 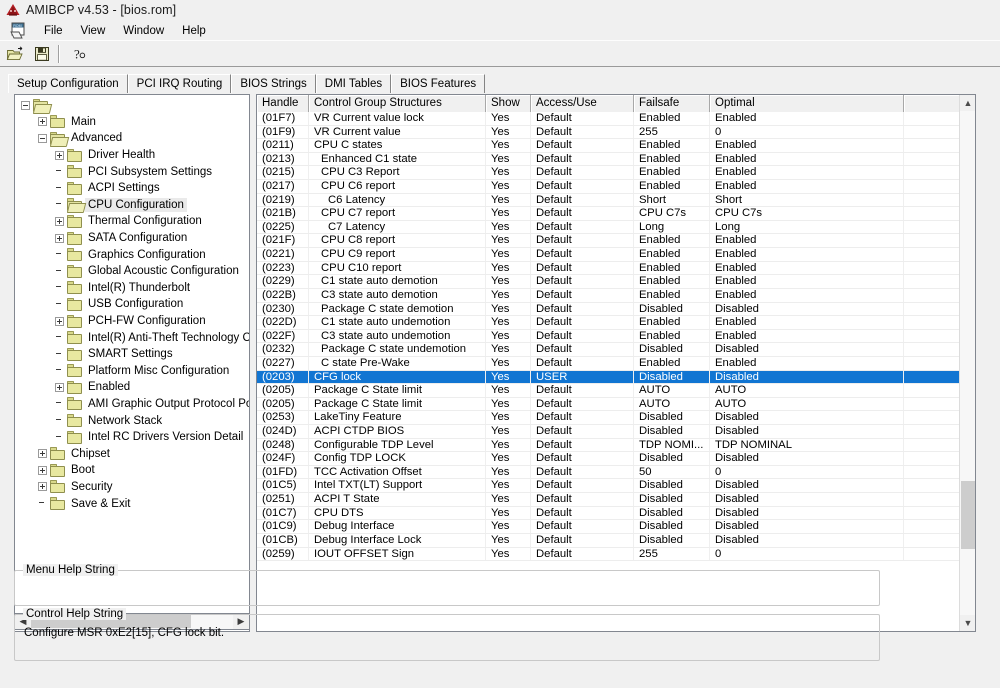 What do you see at coordinates (132, 122) in the screenshot?
I see `tree-node: Main` at bounding box center [132, 122].